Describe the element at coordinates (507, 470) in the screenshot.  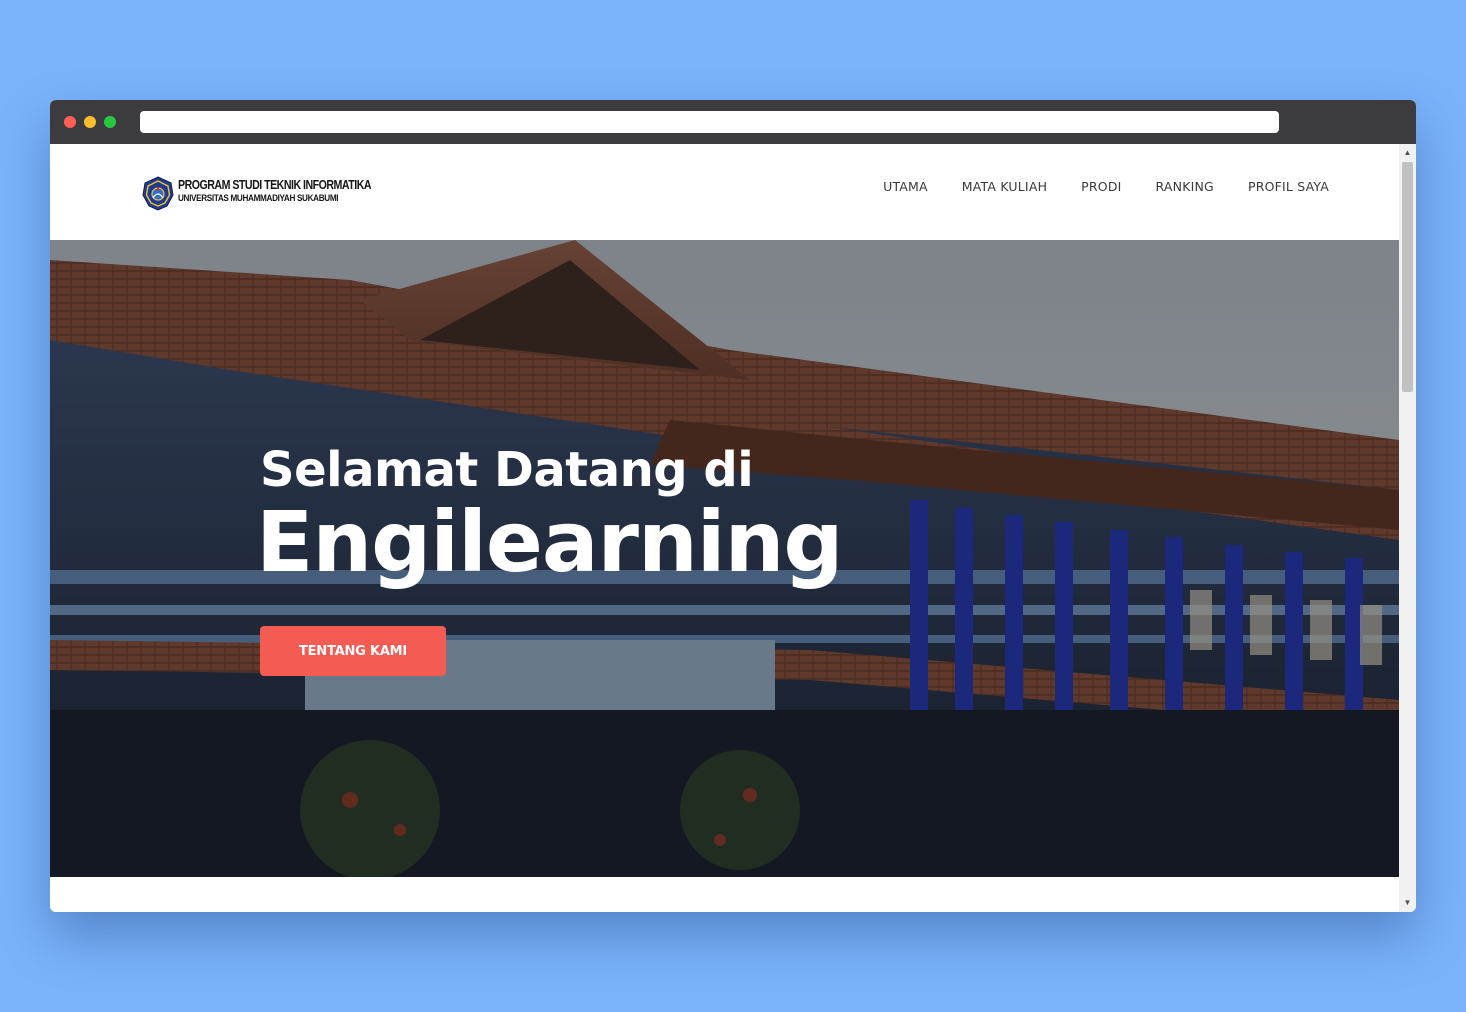
I see `hero-greeting: Selamat Datang di` at that location.